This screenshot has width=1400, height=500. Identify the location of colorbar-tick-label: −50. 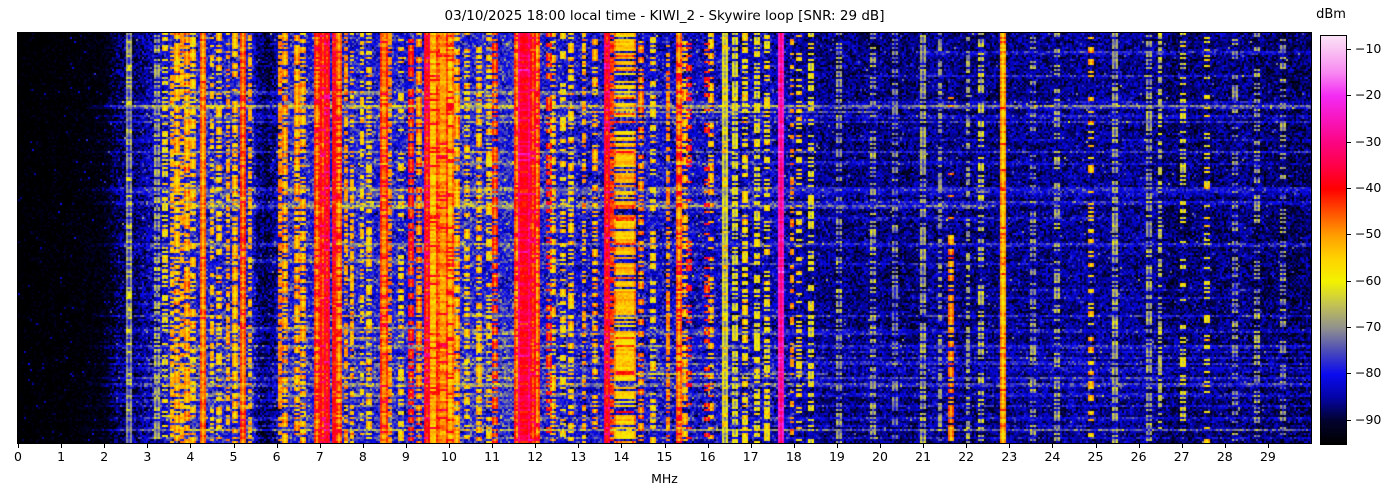
(1368, 234).